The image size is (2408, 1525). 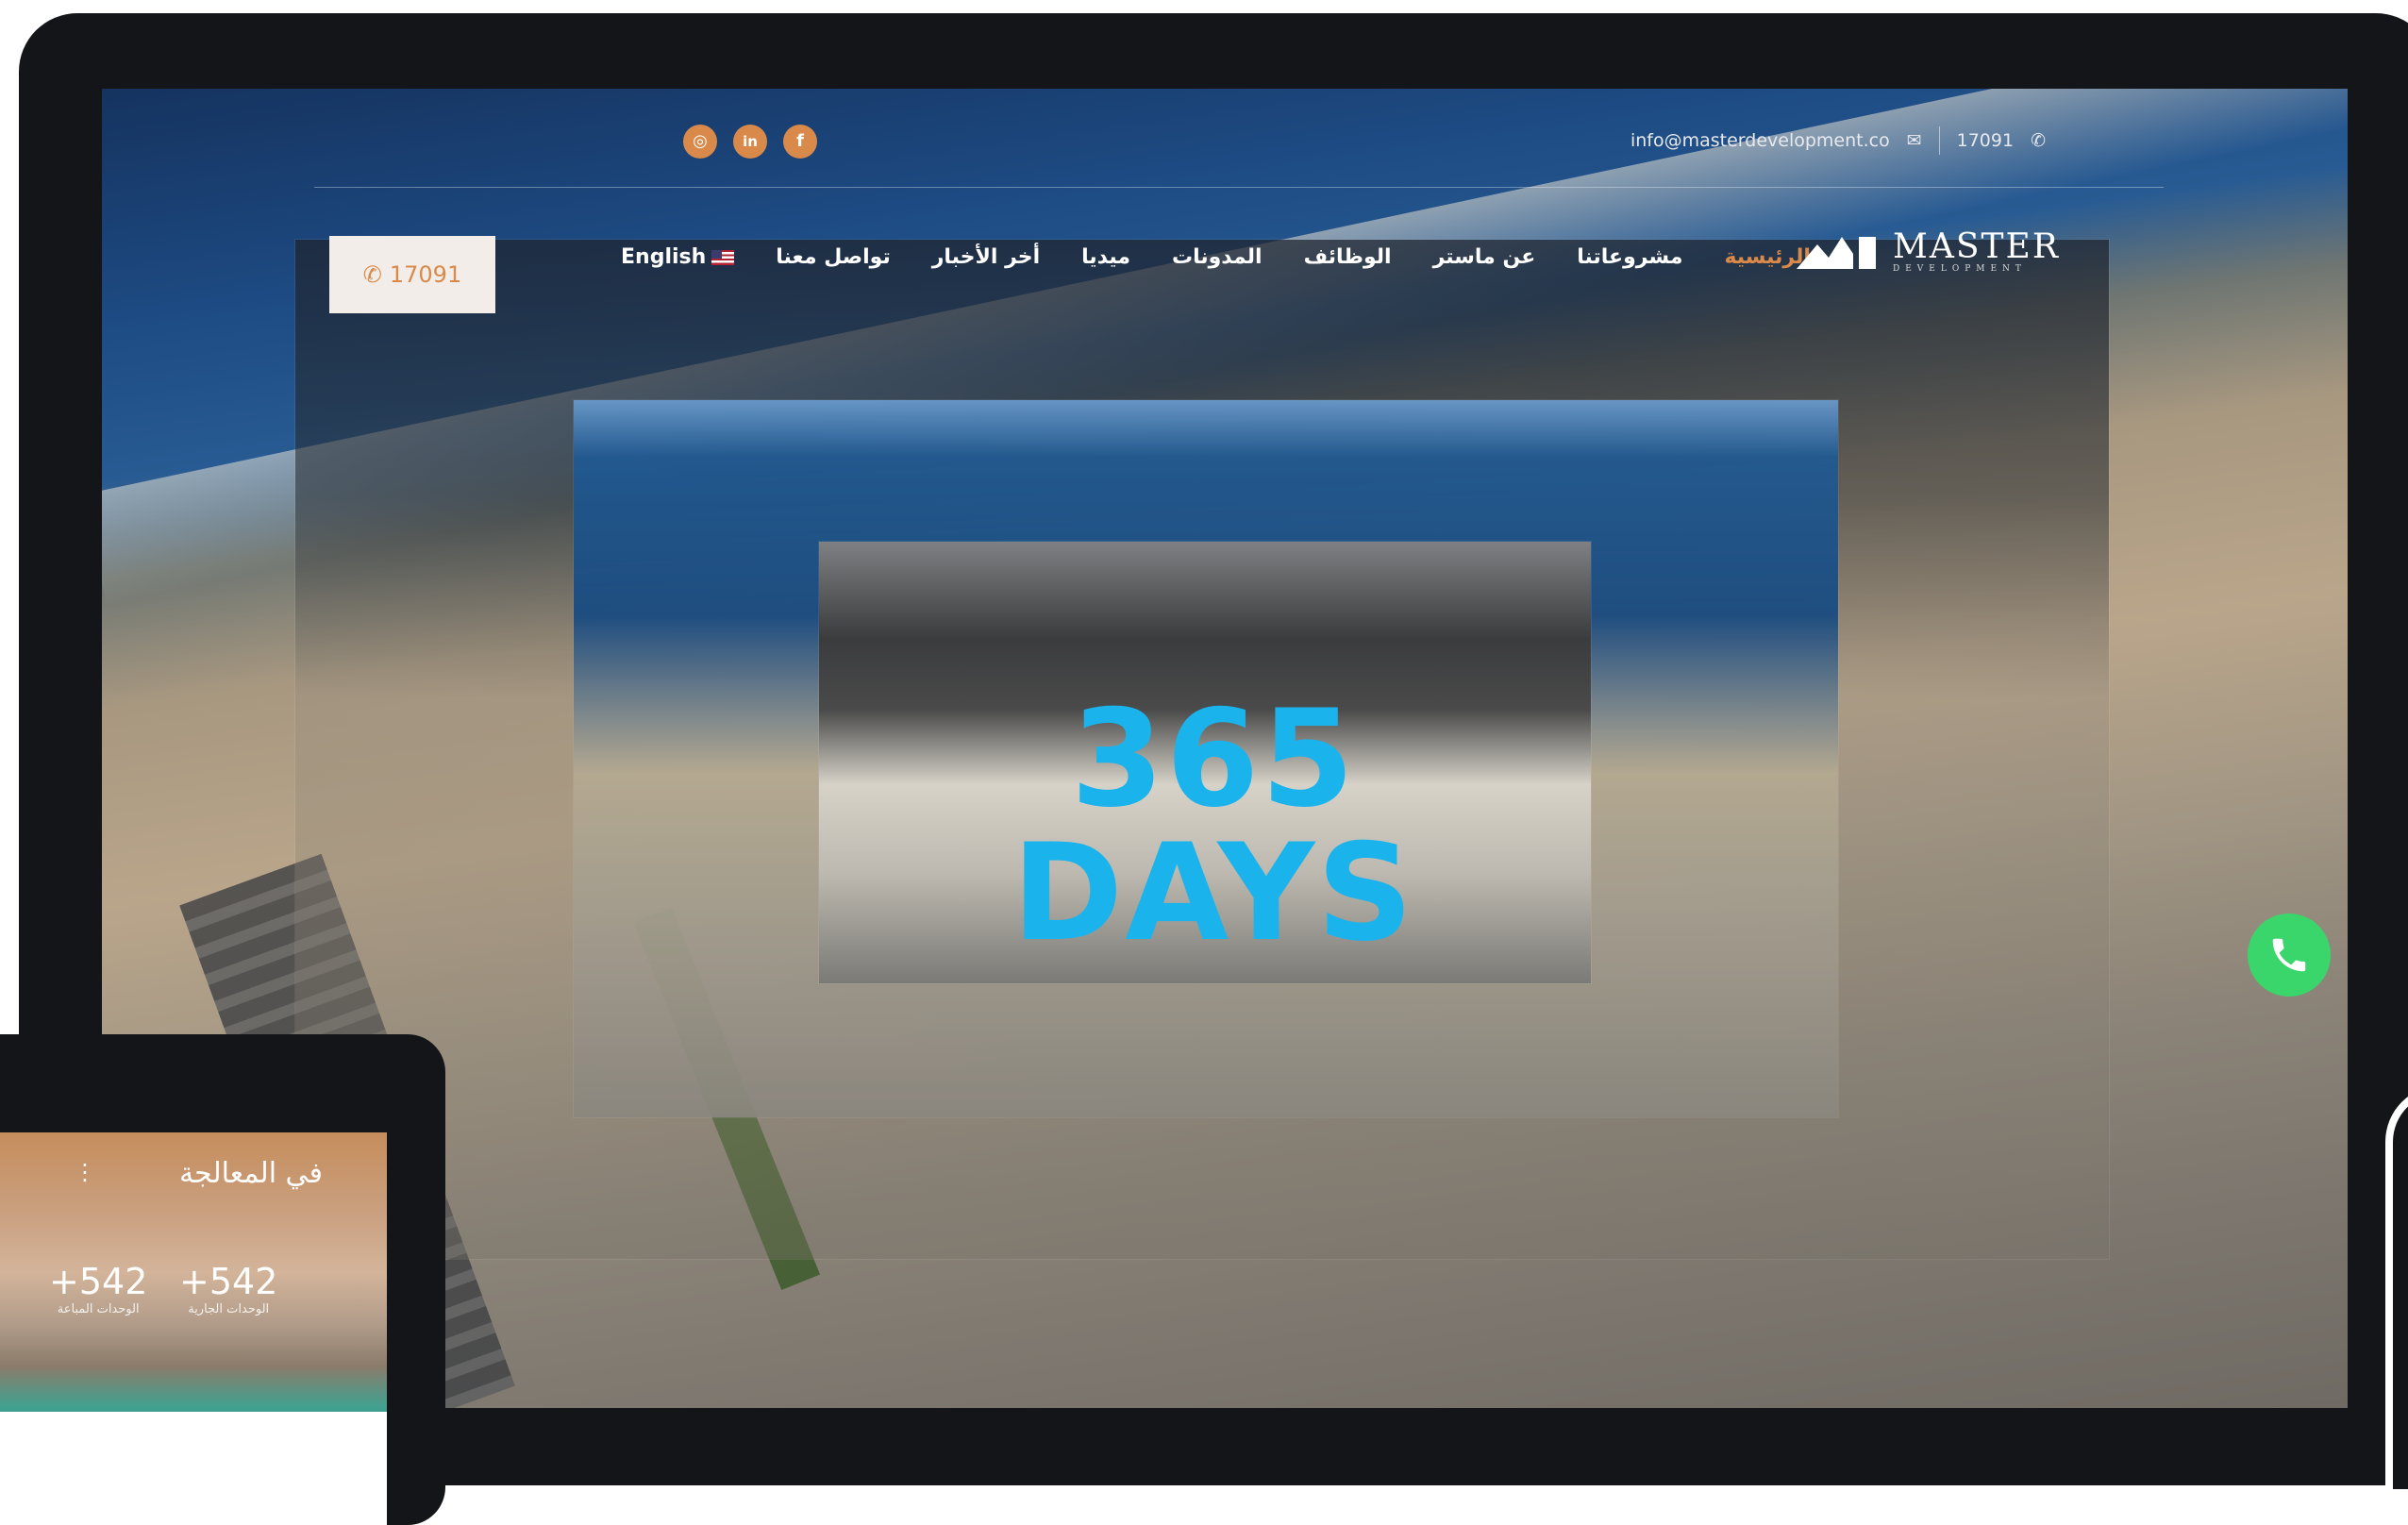 I want to click on nav-projects: مشروعاتنا, so click(x=1629, y=257).